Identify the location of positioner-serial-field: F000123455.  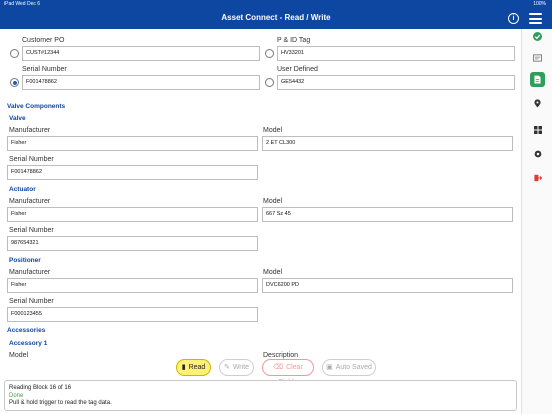
(132, 314).